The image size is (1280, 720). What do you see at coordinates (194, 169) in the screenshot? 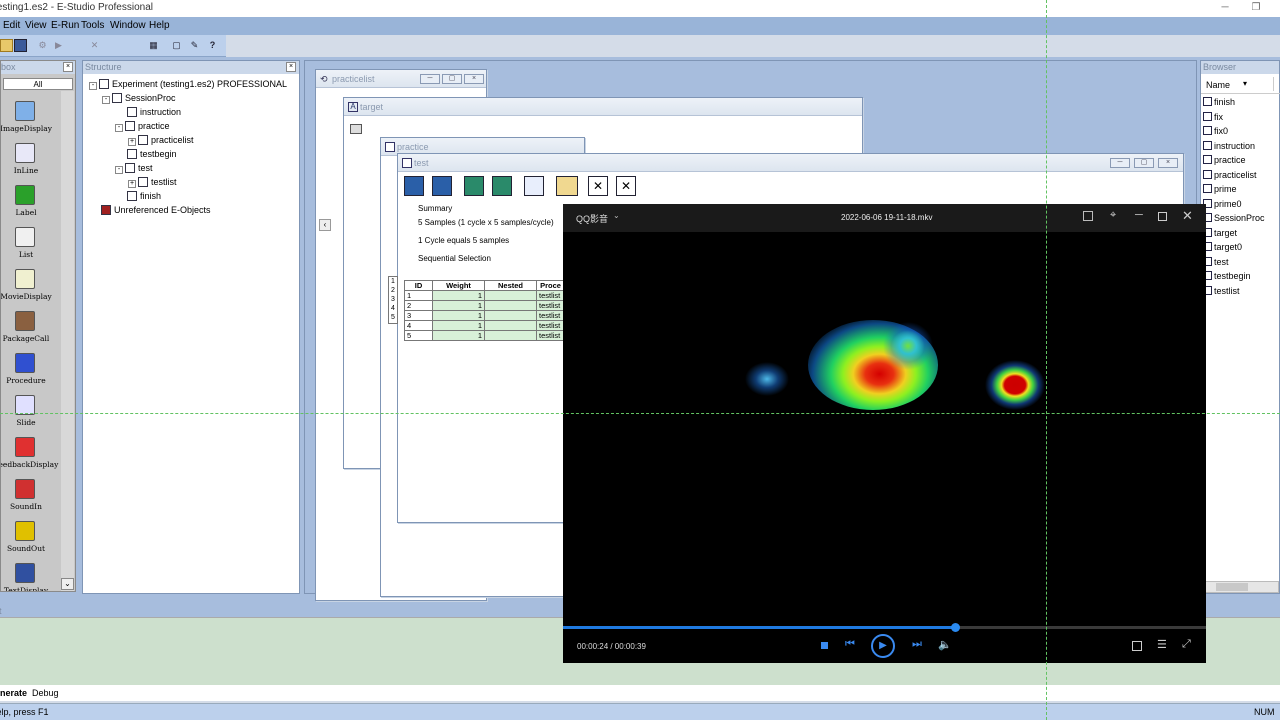
I see `tree-node: - test` at bounding box center [194, 169].